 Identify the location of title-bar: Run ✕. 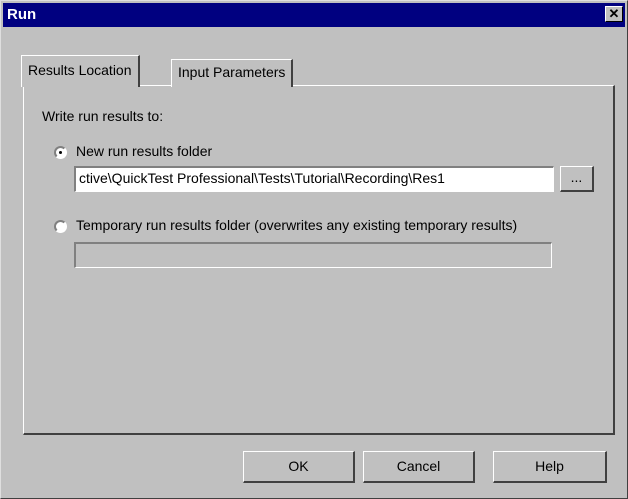
(314, 15).